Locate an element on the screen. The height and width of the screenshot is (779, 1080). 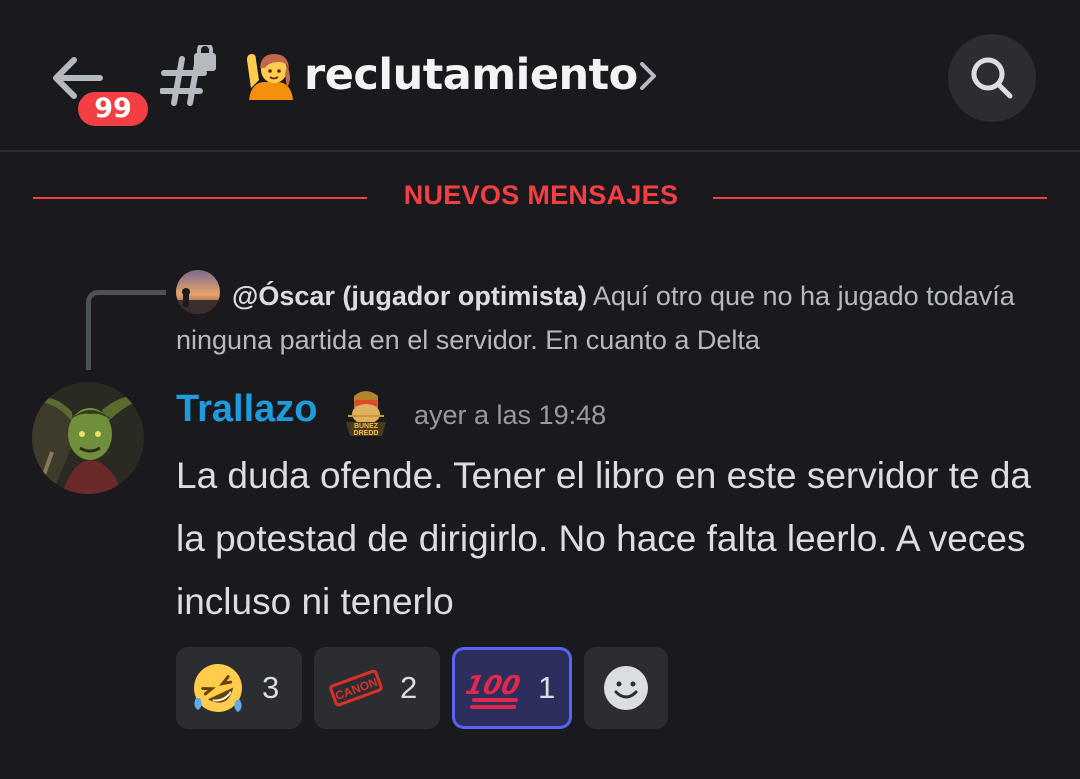
chevron-right-icon is located at coordinates (648, 76).